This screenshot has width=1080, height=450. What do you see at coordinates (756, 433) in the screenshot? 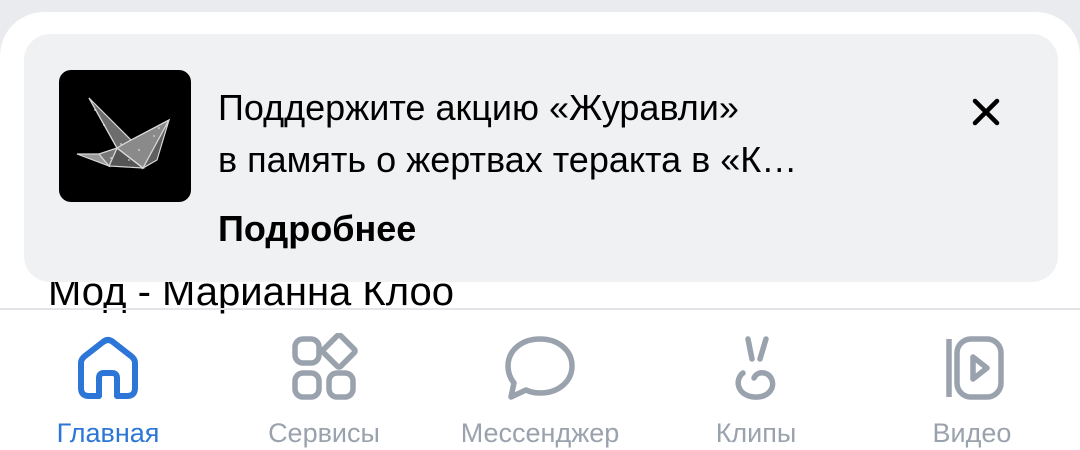
I see `tab-label: Клипы` at bounding box center [756, 433].